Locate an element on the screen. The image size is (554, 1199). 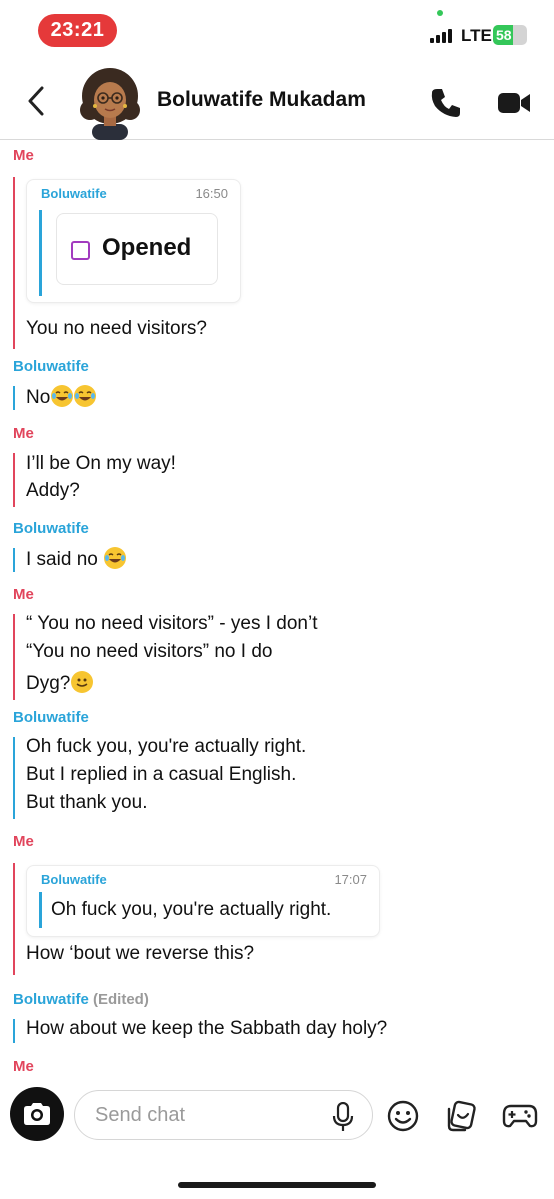
video-call-button is located at coordinates (514, 103).